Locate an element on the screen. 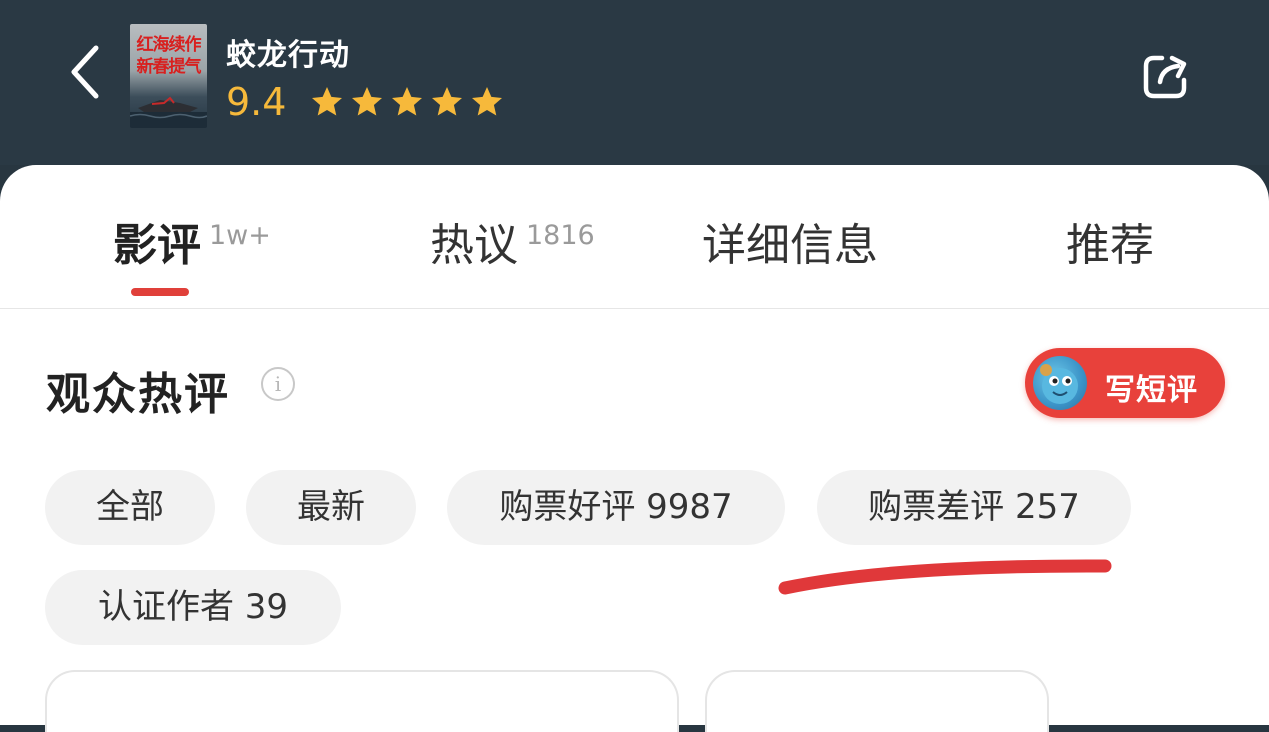 The image size is (1269, 732). poster-text: 红海续作 新春提气 is located at coordinates (169, 56).